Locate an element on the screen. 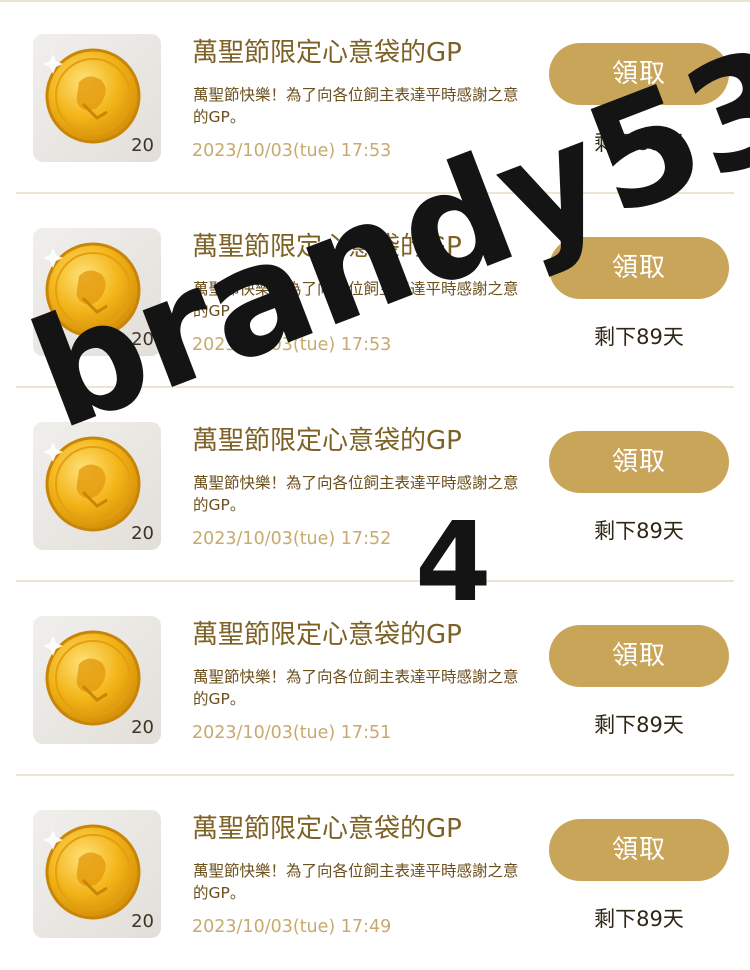 The width and height of the screenshot is (750, 970). gift-date: 2023/10/03(tue) 17:52 is located at coordinates (292, 539).